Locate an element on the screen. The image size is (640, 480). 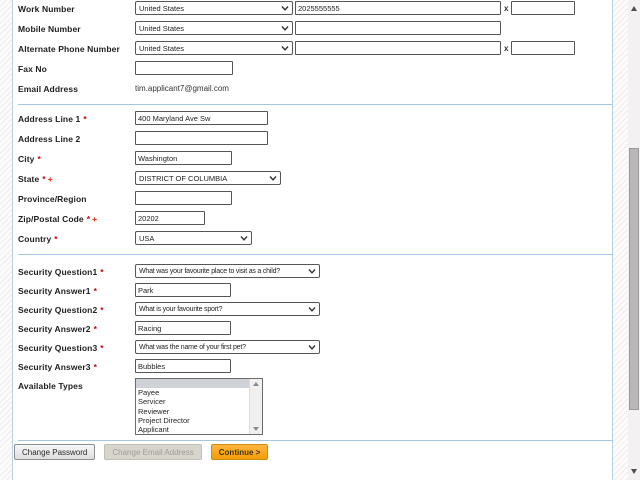
security-answer3-input is located at coordinates (183, 366).